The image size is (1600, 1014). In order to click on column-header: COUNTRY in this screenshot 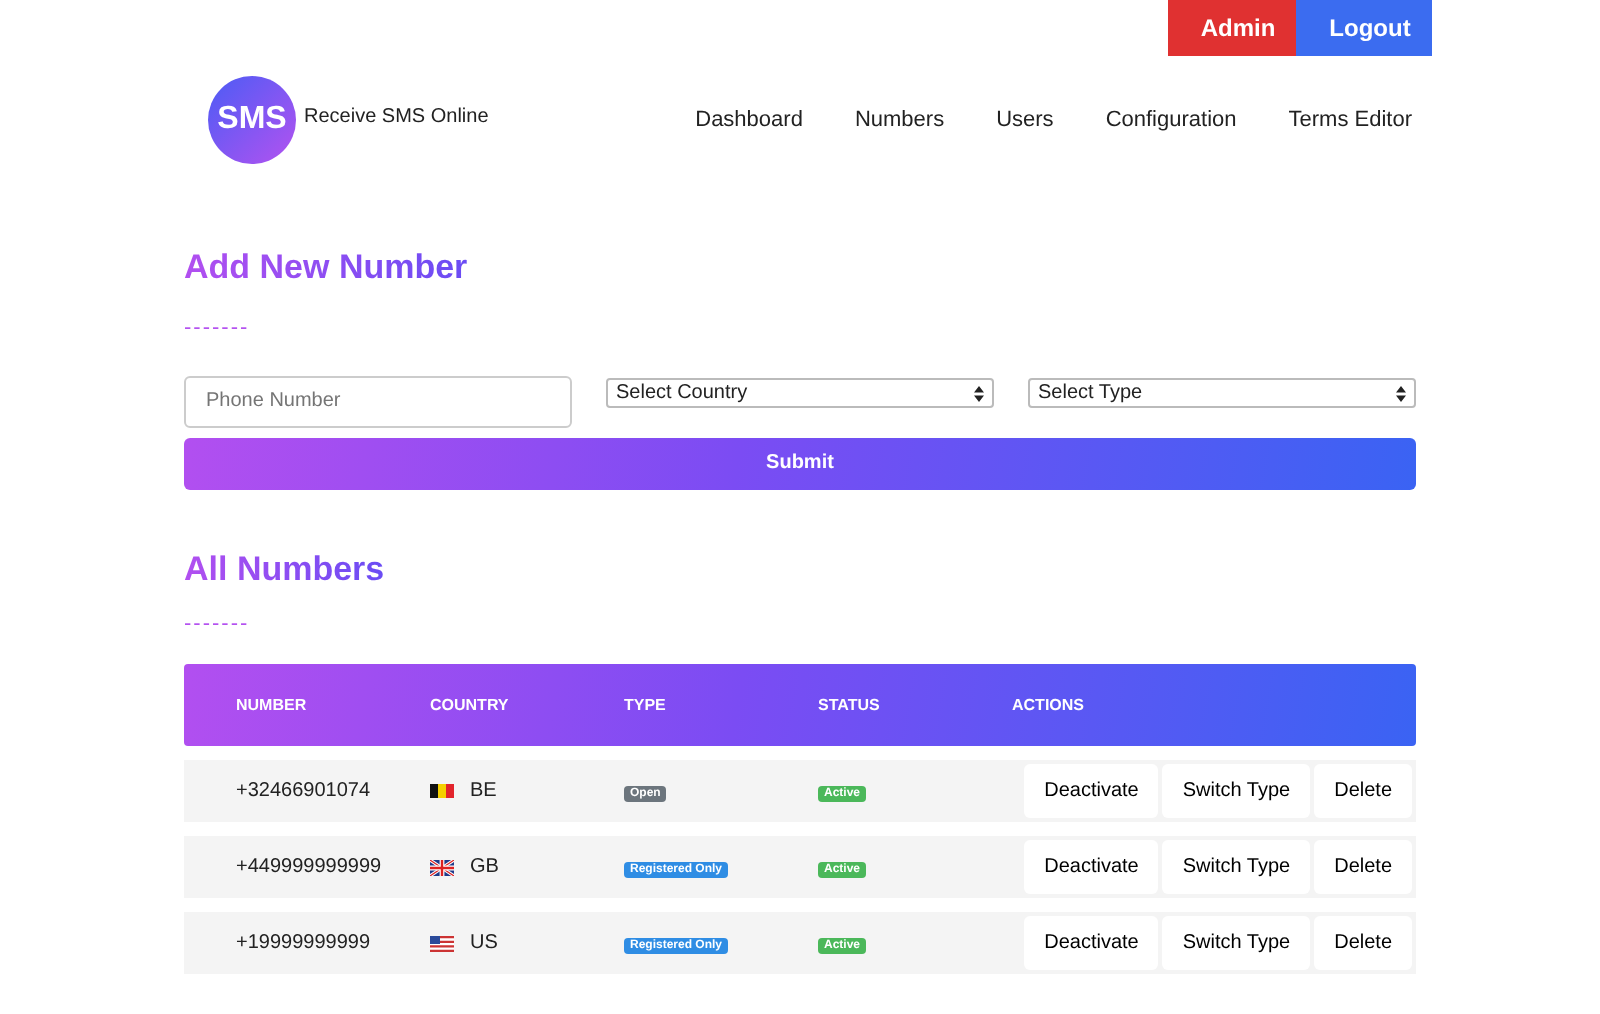, I will do `click(470, 705)`.